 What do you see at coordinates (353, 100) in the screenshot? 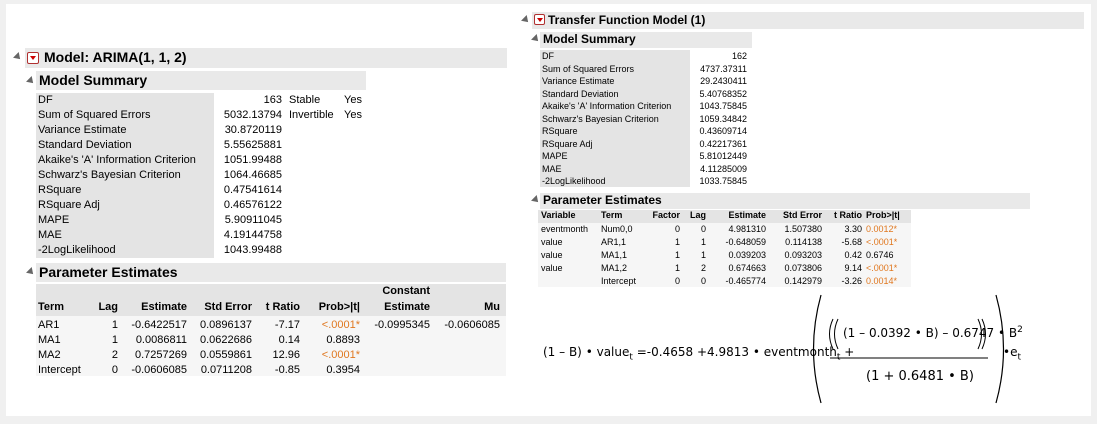
I see `left-stable-value: Yes` at bounding box center [353, 100].